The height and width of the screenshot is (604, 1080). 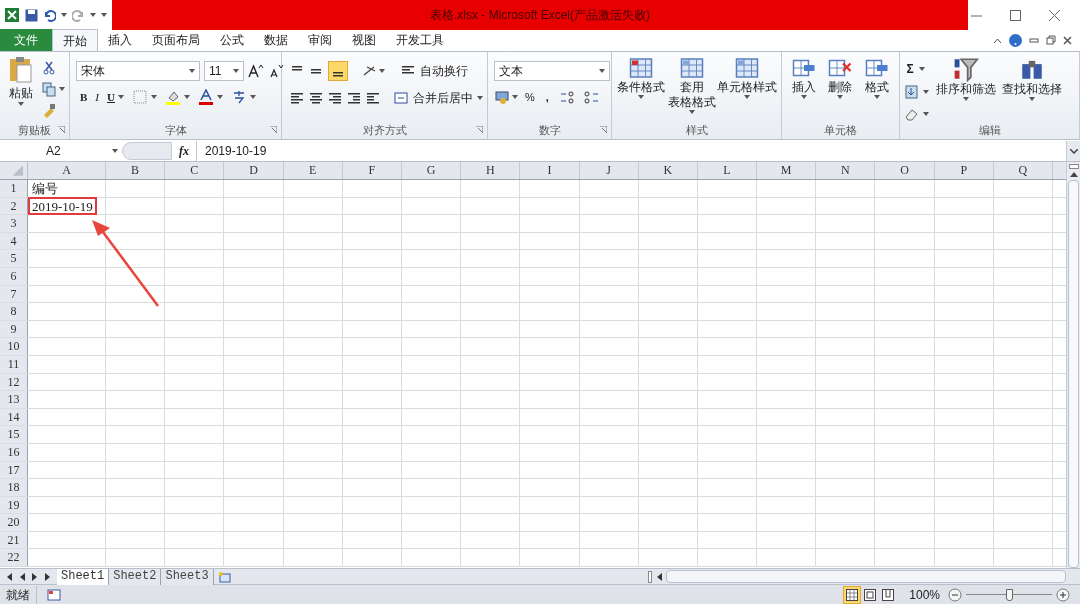 I want to click on restore-icon, so click(x=1051, y=40).